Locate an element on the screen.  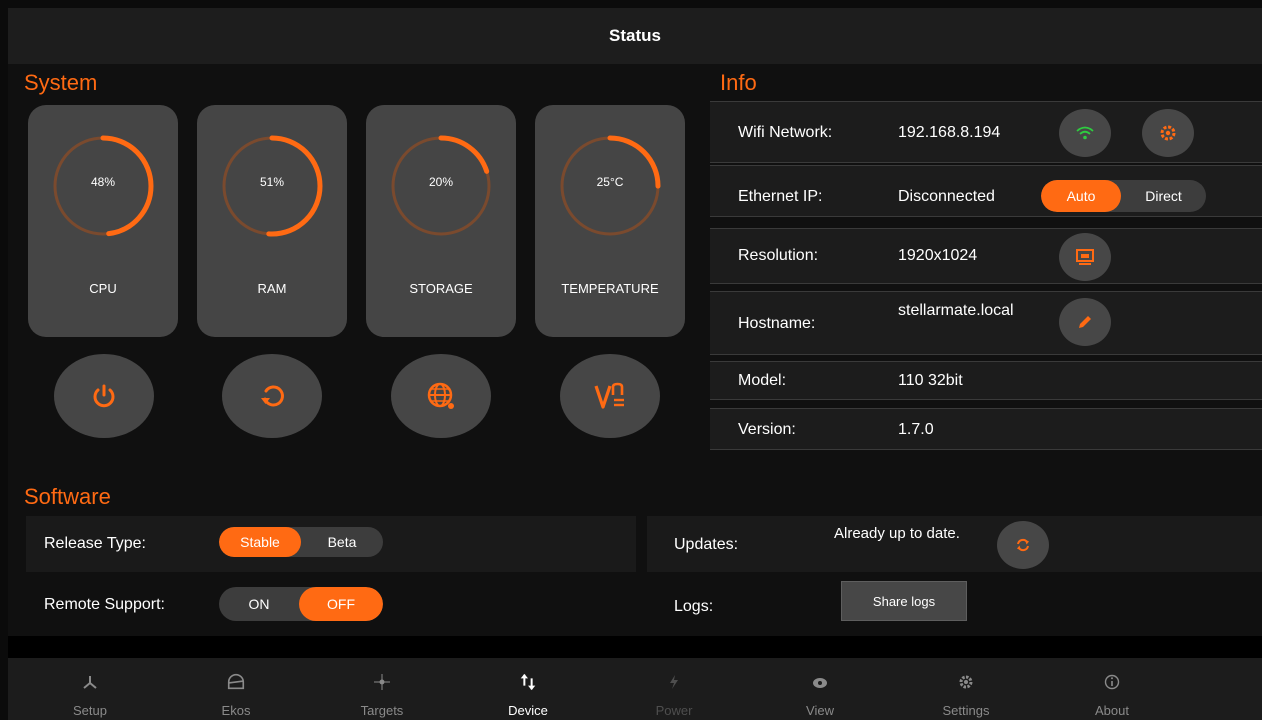
release-stable-option: Stable is located at coordinates (260, 542).